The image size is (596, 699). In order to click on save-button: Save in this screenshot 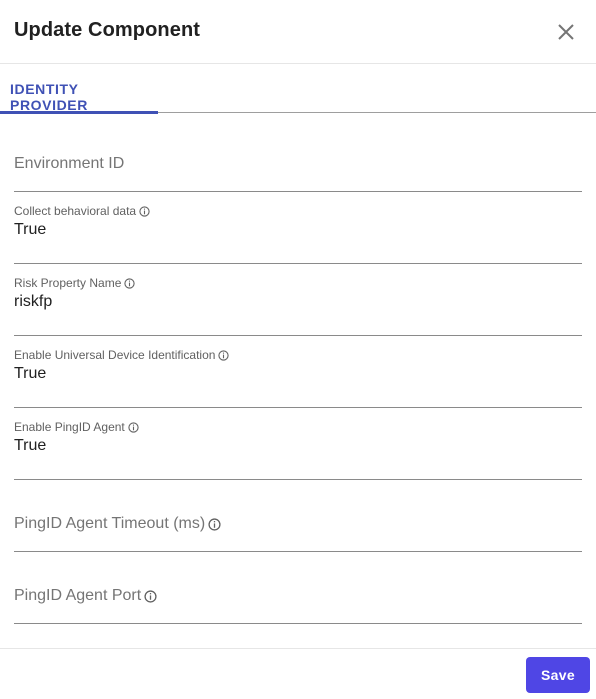, I will do `click(558, 675)`.